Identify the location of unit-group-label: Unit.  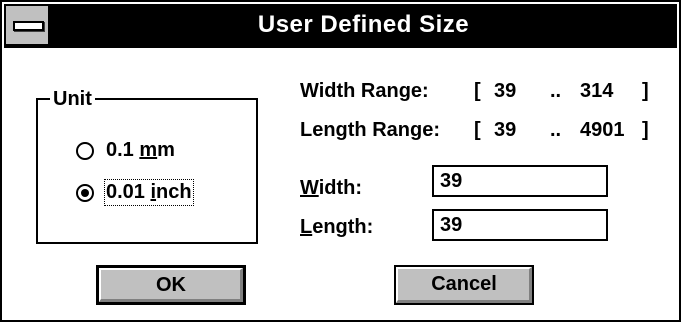
(72, 99).